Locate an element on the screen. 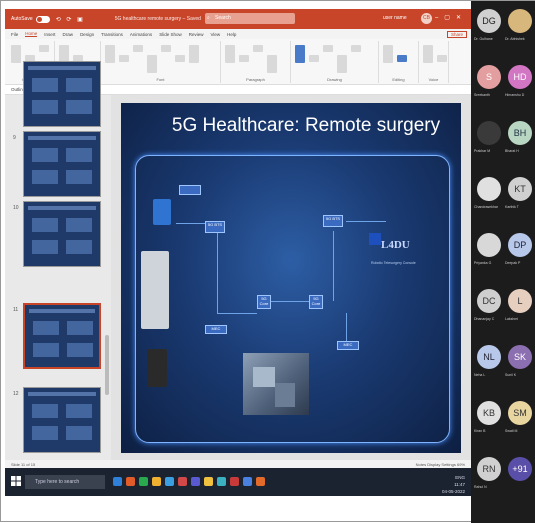 The height and width of the screenshot is (523, 535). participant-avatar is located at coordinates (489, 189).